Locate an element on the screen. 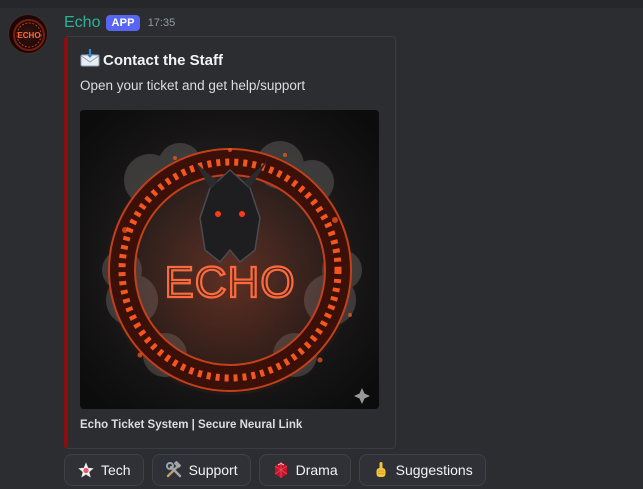  hammer-and-wrench-icon is located at coordinates (174, 470).